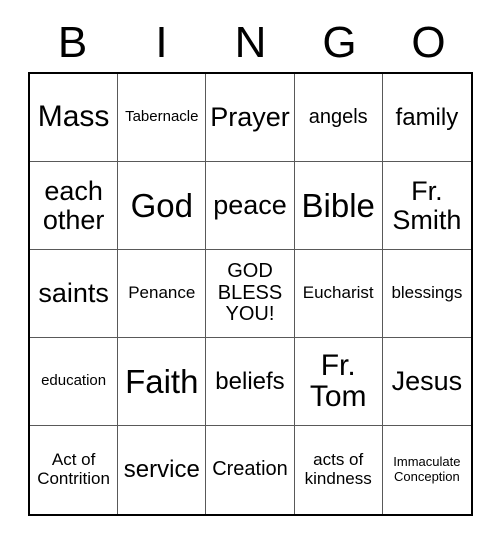 This screenshot has width=500, height=544. I want to click on bingo-cell: blessings, so click(426, 294).